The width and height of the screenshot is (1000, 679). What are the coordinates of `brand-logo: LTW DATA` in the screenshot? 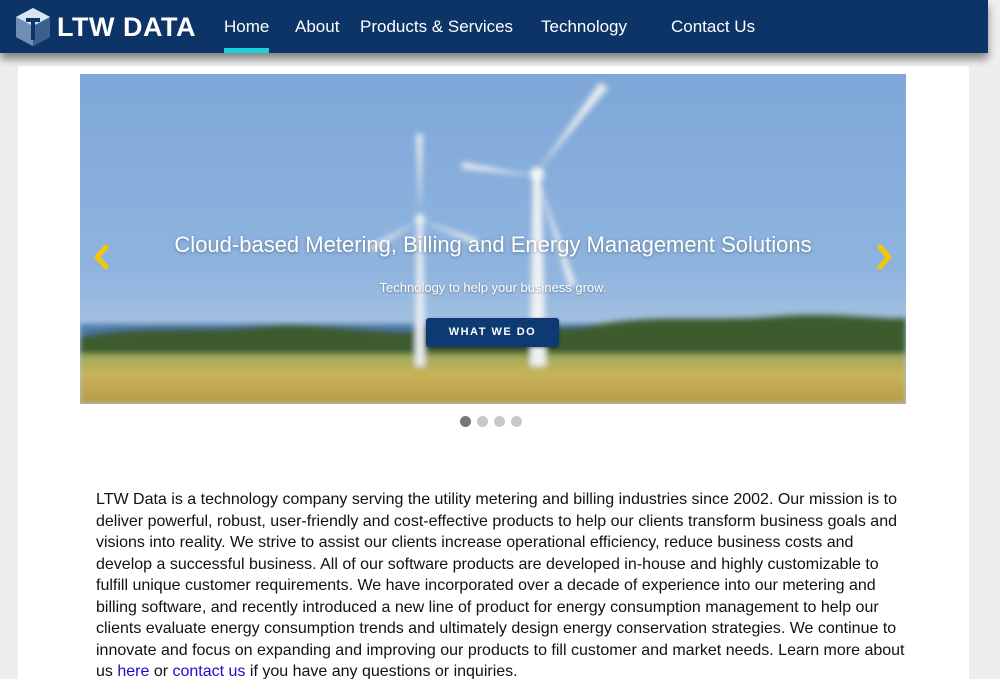 It's located at (105, 27).